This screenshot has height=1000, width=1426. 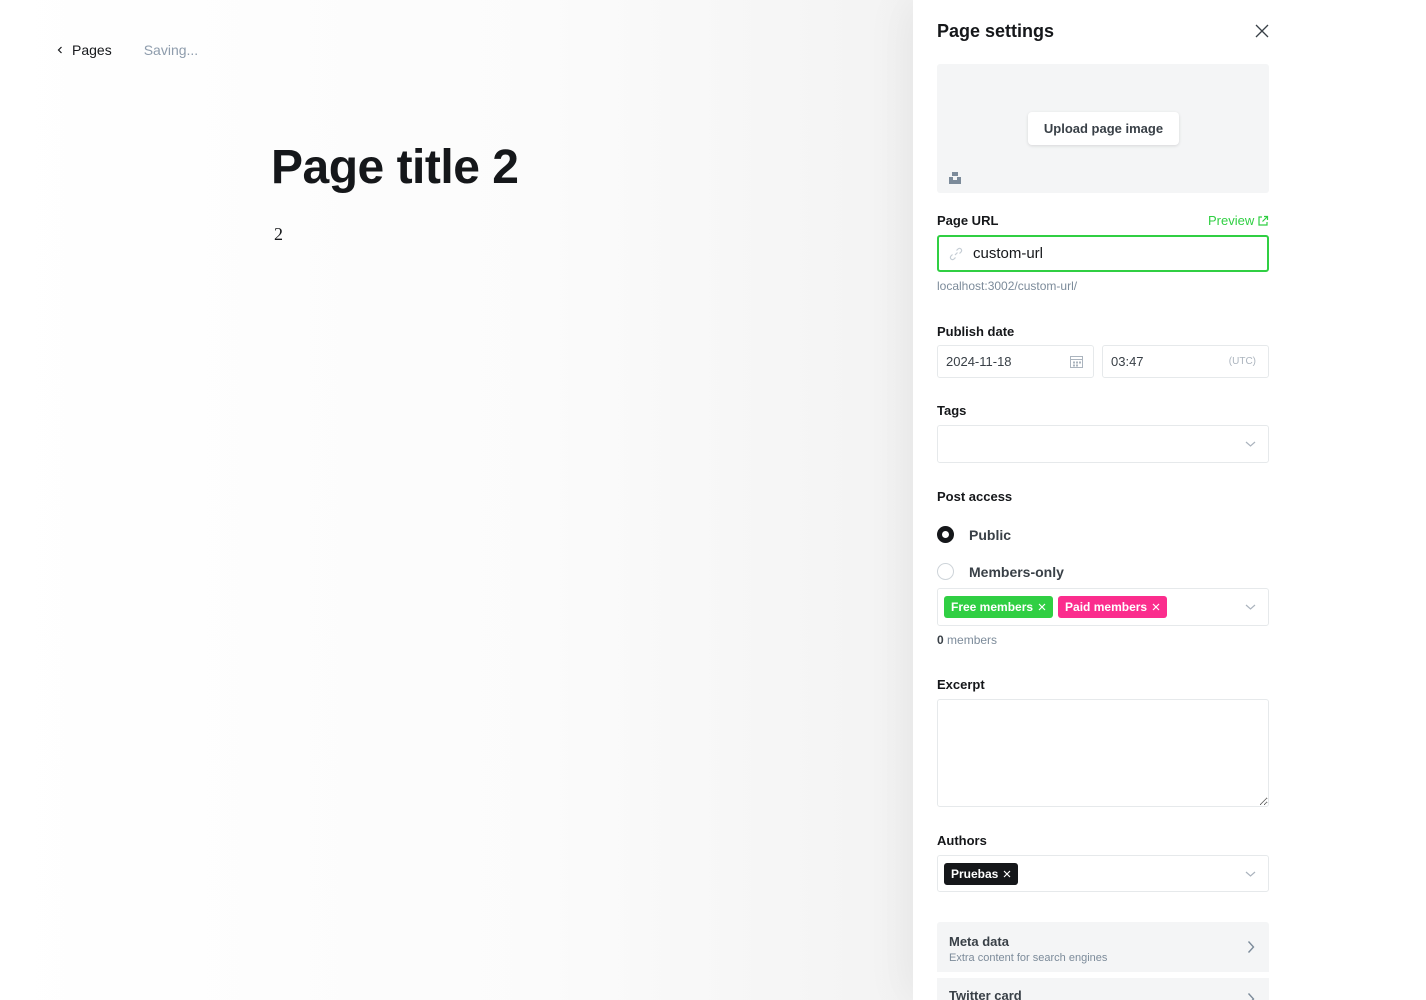 I want to click on unsplash-icon, so click(x=955, y=178).